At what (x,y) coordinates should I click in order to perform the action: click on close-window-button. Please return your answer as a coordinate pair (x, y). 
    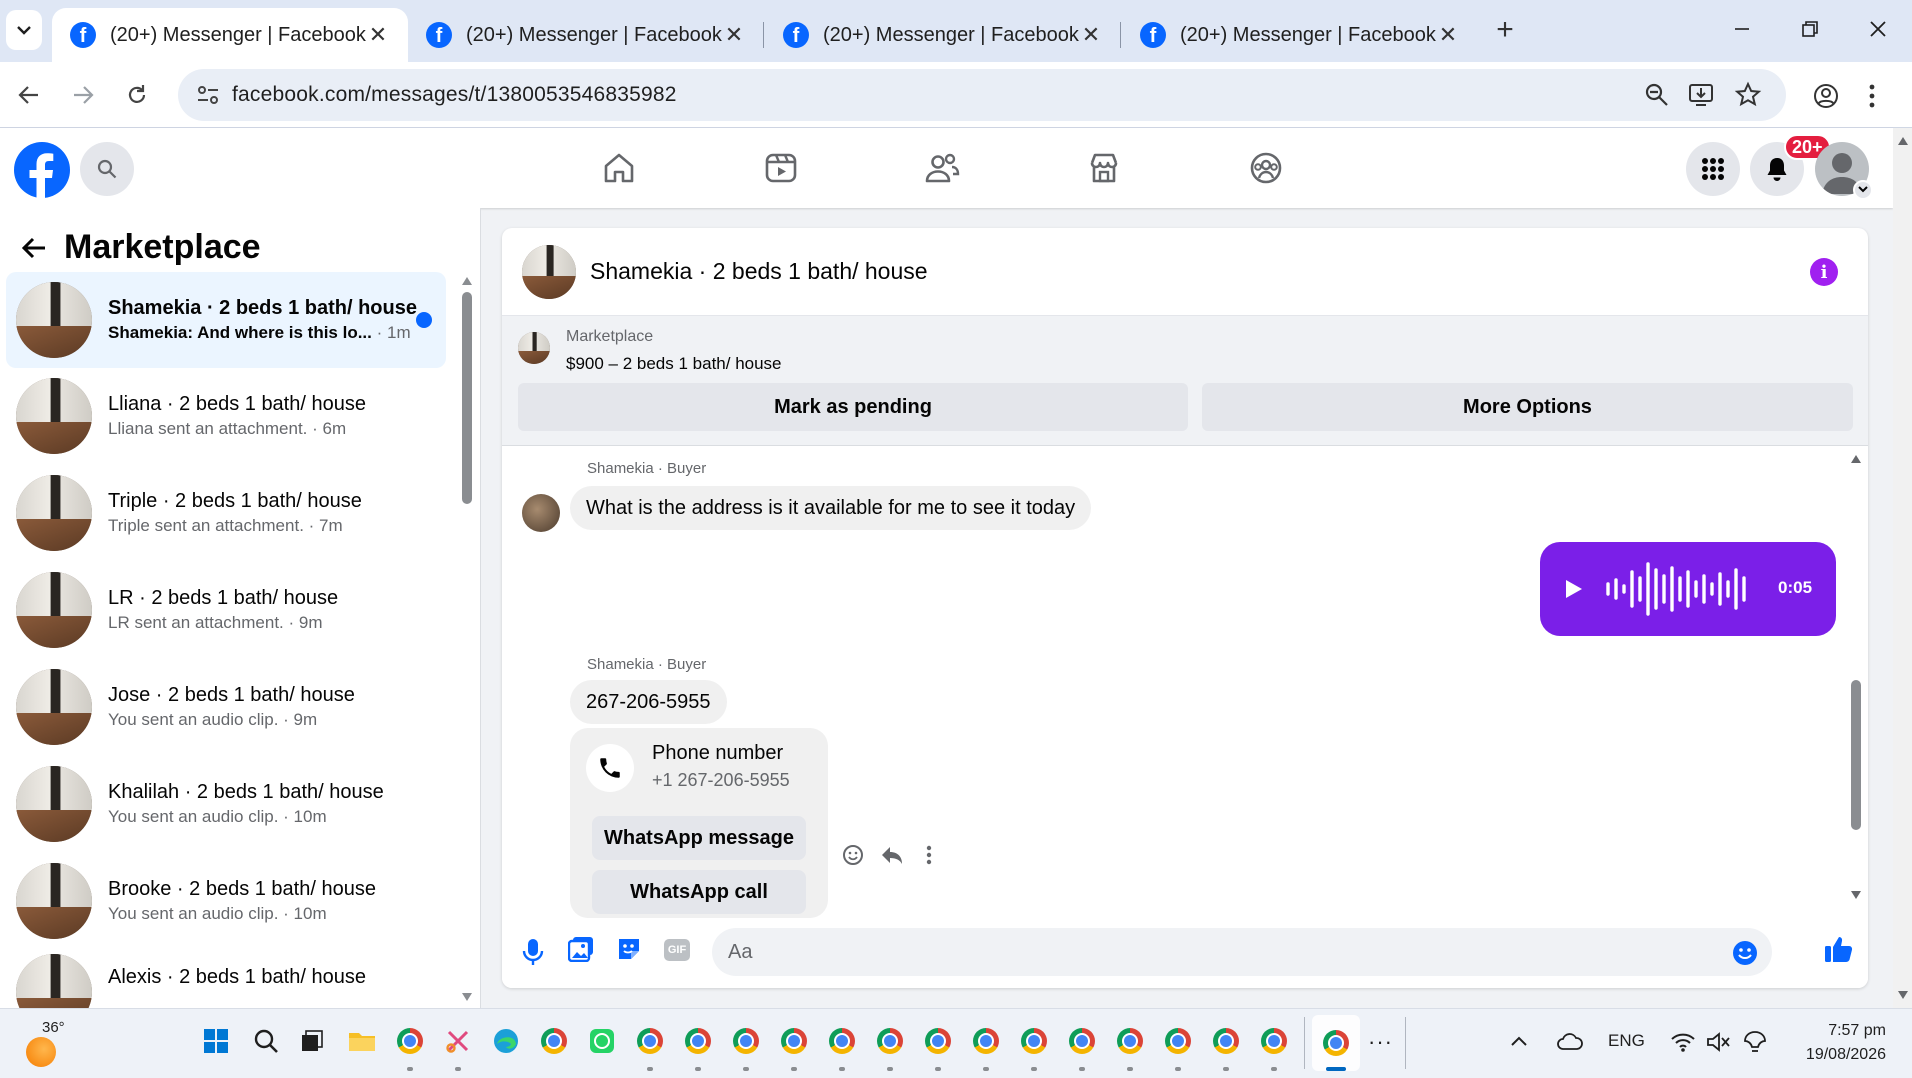
    Looking at the image, I should click on (1878, 29).